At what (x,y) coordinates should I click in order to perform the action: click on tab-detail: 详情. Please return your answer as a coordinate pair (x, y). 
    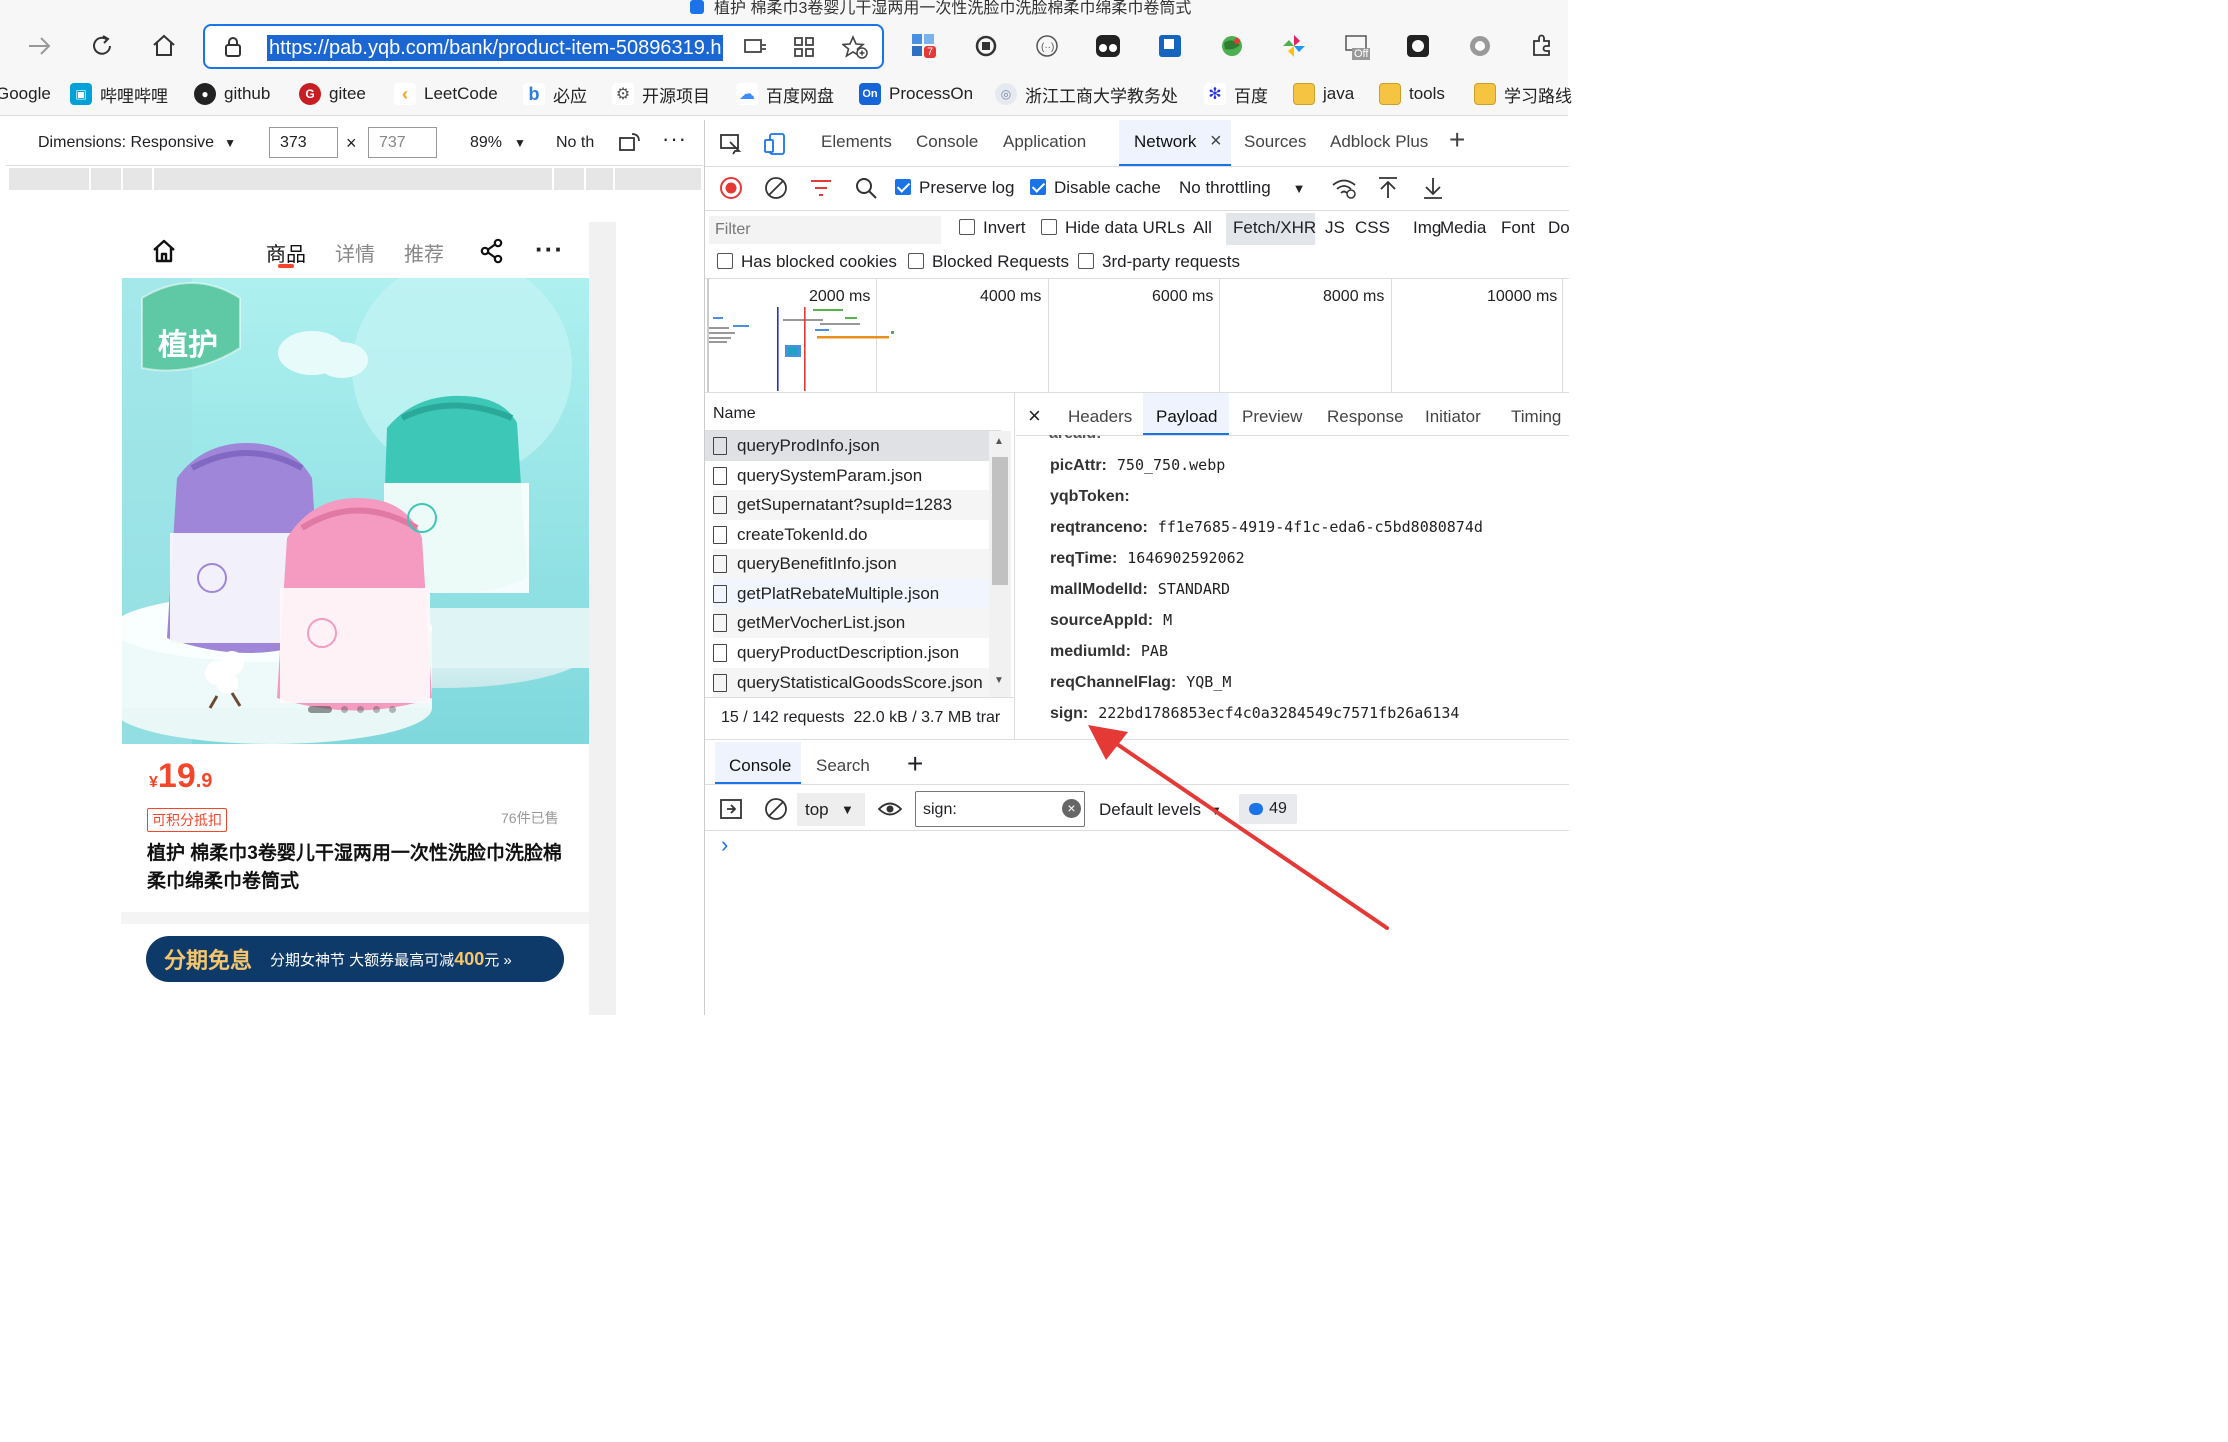
    Looking at the image, I should click on (355, 252).